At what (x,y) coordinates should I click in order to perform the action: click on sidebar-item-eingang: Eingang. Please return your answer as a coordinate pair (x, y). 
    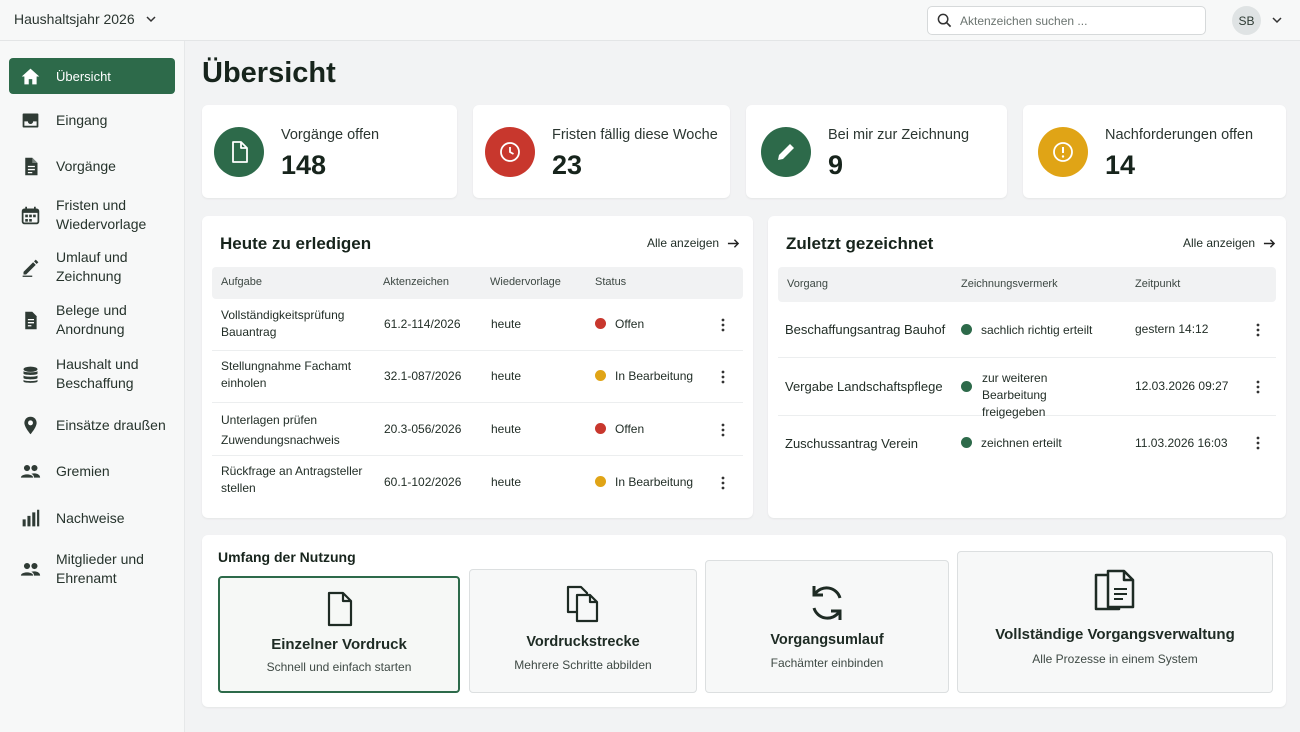
    Looking at the image, I should click on (92, 120).